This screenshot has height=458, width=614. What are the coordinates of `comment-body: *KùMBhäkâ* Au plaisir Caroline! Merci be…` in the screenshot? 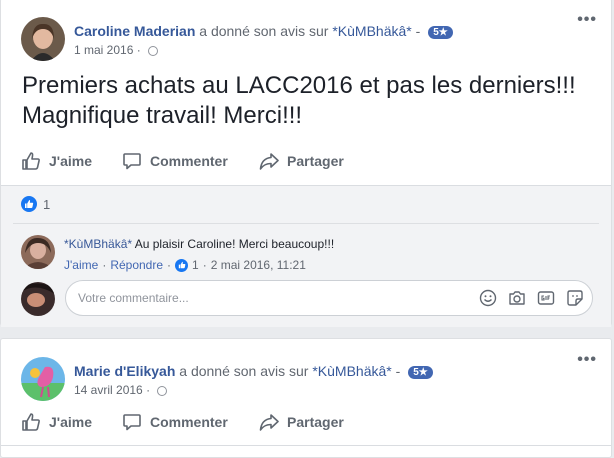 It's located at (199, 244).